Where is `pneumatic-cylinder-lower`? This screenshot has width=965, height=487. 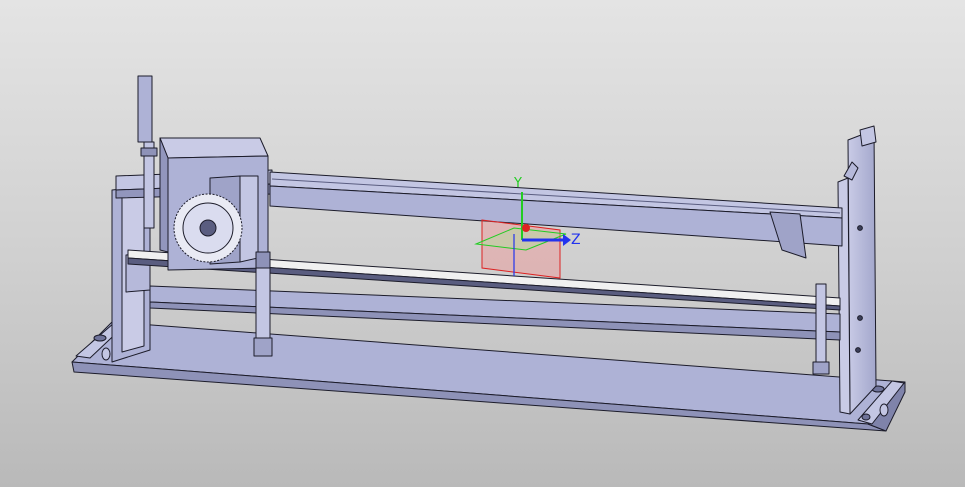
pneumatic-cylinder-lower is located at coordinates (263, 304).